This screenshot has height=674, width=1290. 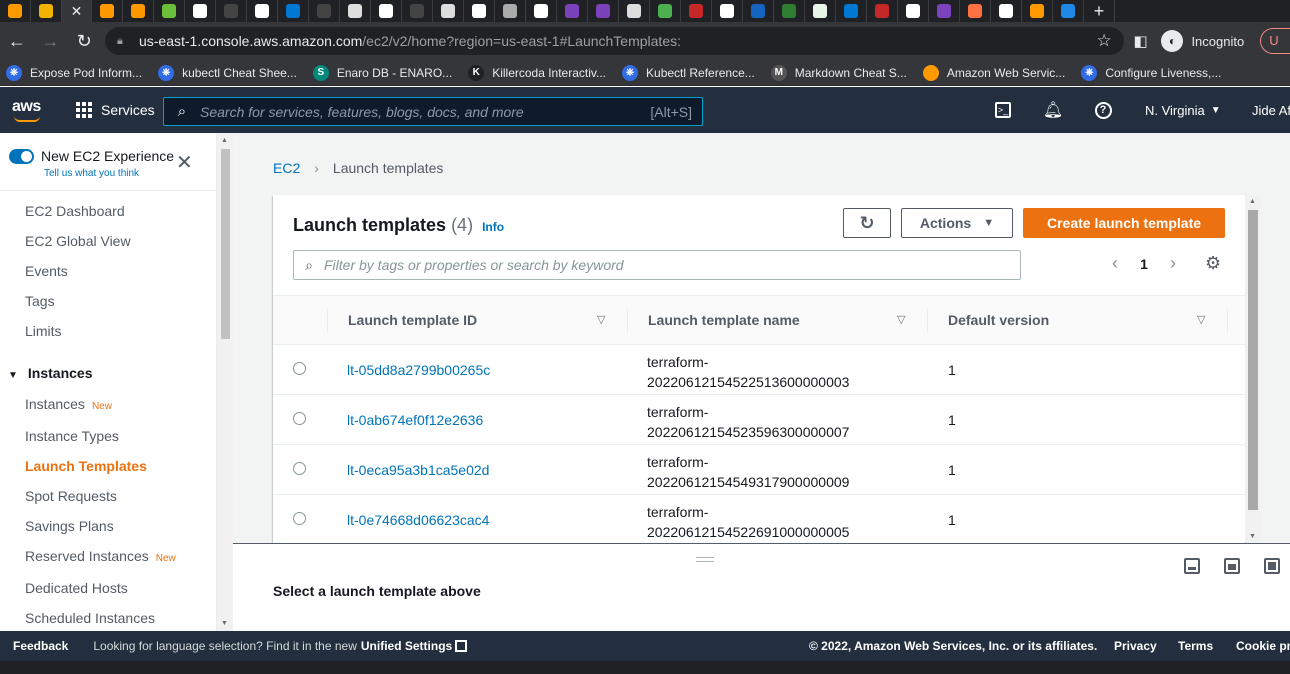 What do you see at coordinates (672, 265) in the screenshot?
I see `filter-input` at bounding box center [672, 265].